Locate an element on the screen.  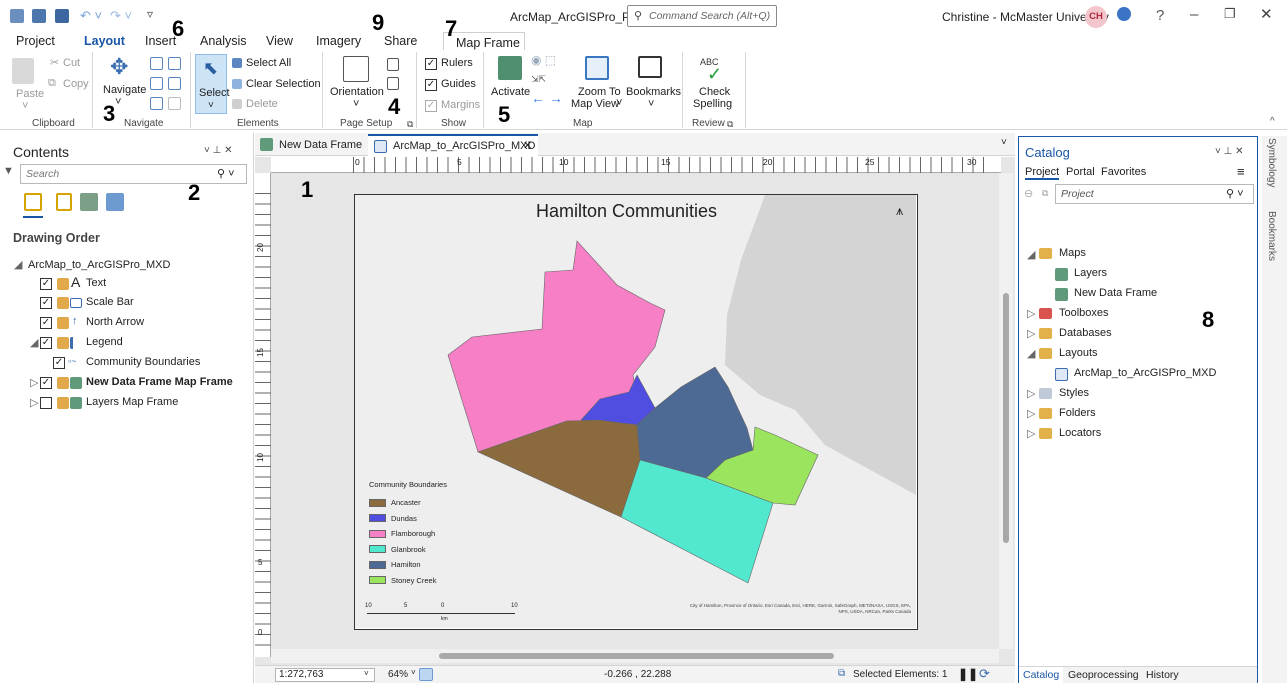
help-icon: ? is located at coordinates (1160, 15).